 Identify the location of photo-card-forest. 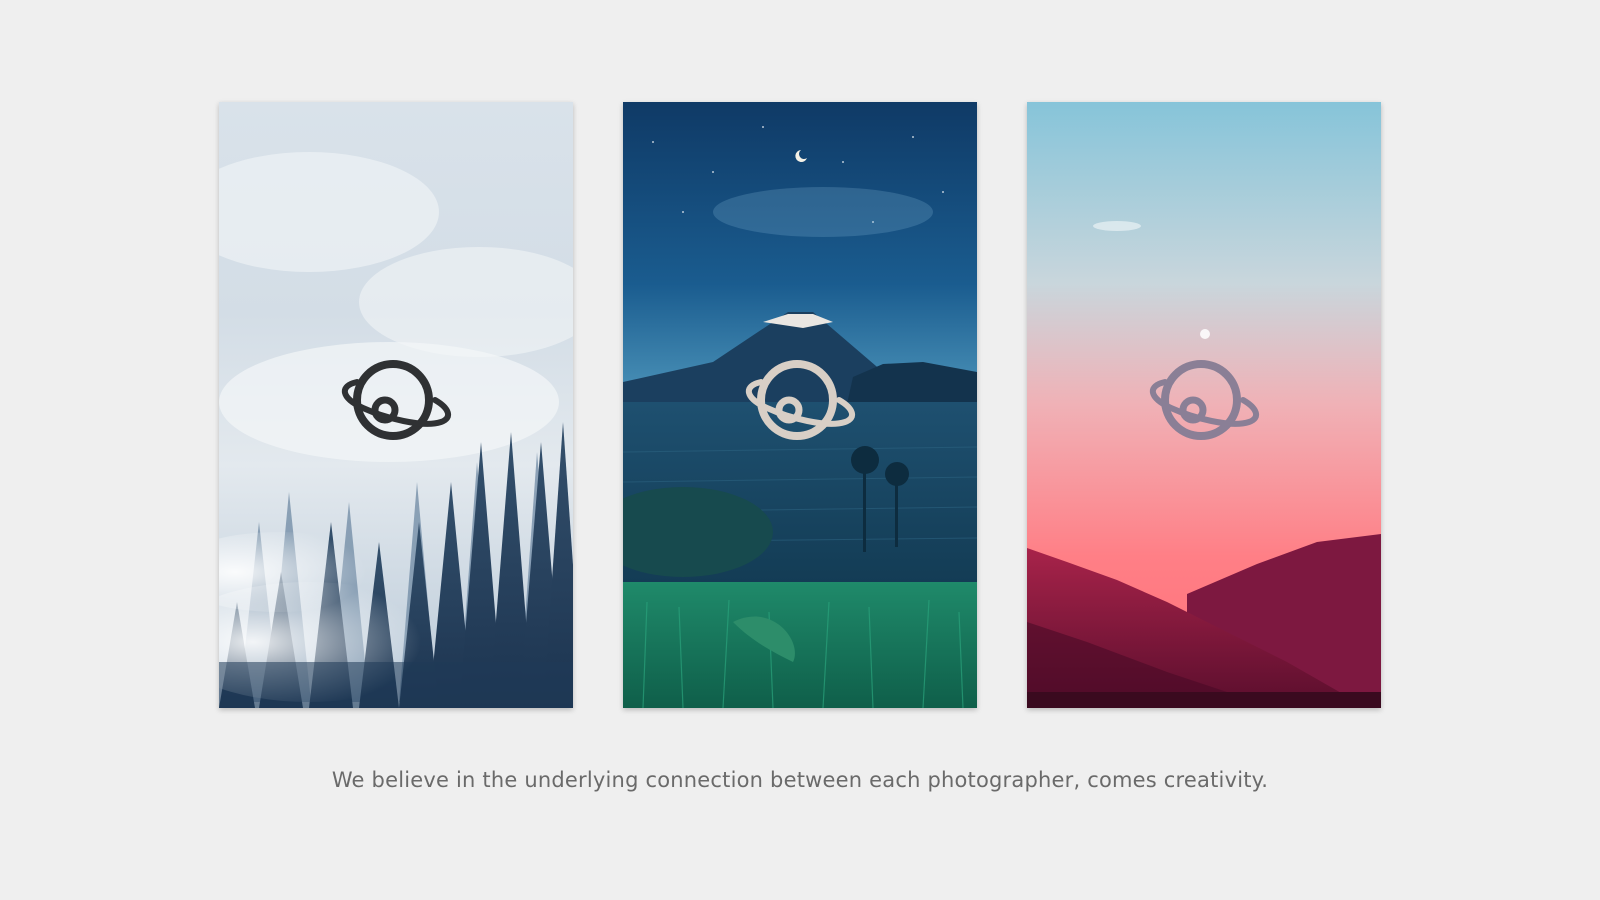
(396, 405).